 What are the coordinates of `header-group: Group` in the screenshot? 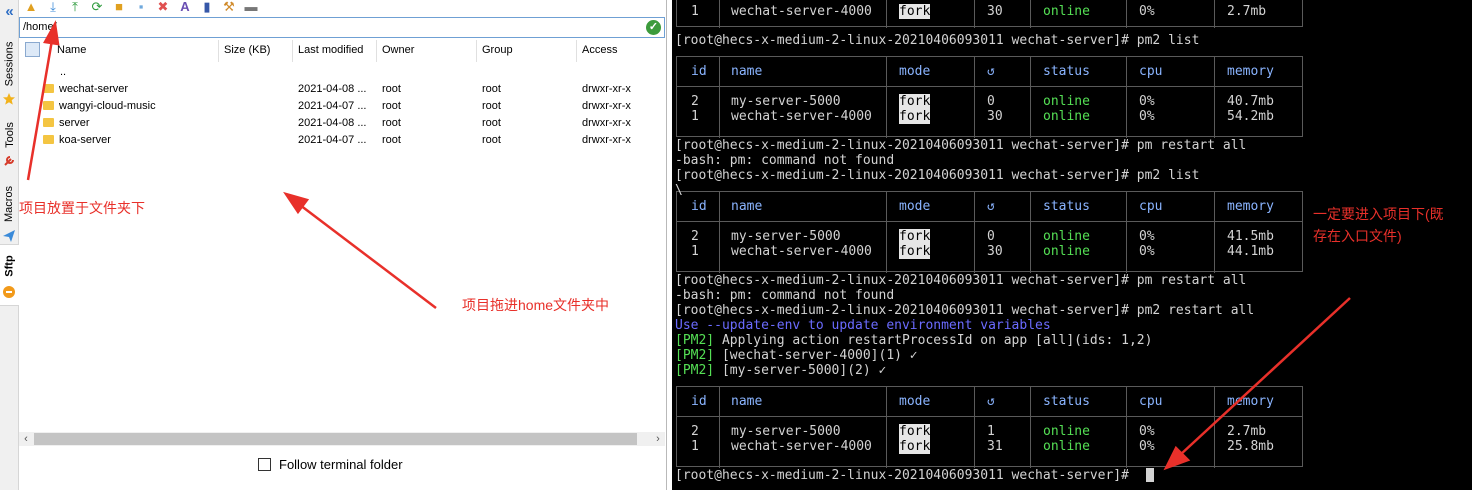 It's located at (497, 50).